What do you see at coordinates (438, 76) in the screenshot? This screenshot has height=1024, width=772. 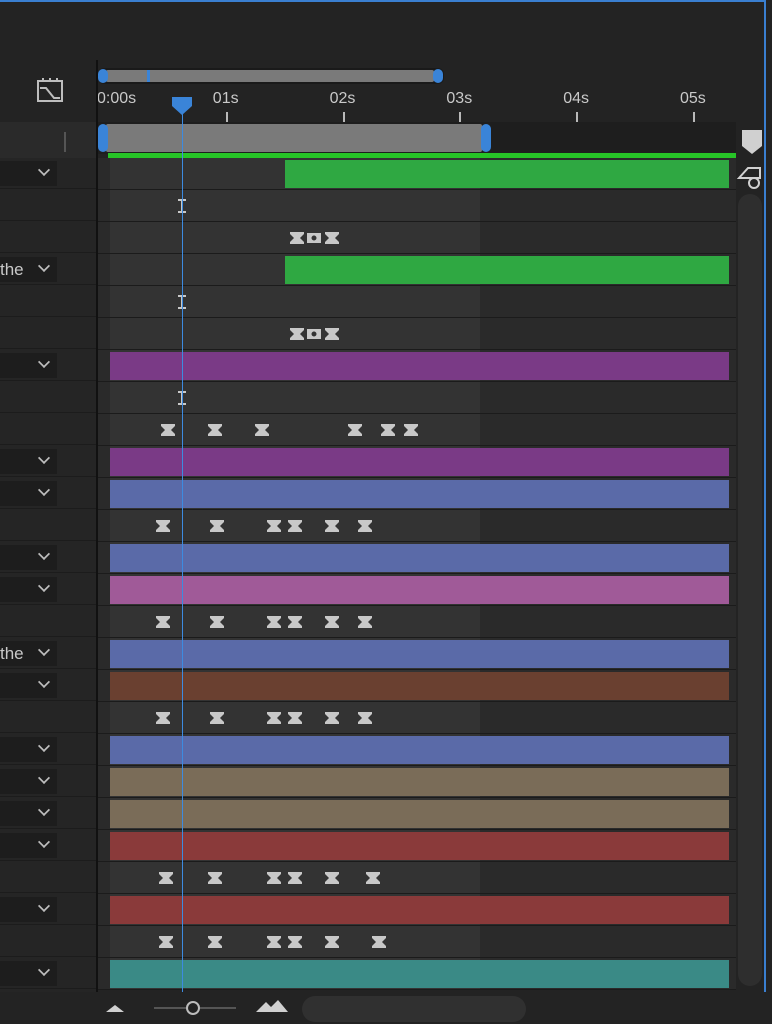 I see `time-navigator-end-handle` at bounding box center [438, 76].